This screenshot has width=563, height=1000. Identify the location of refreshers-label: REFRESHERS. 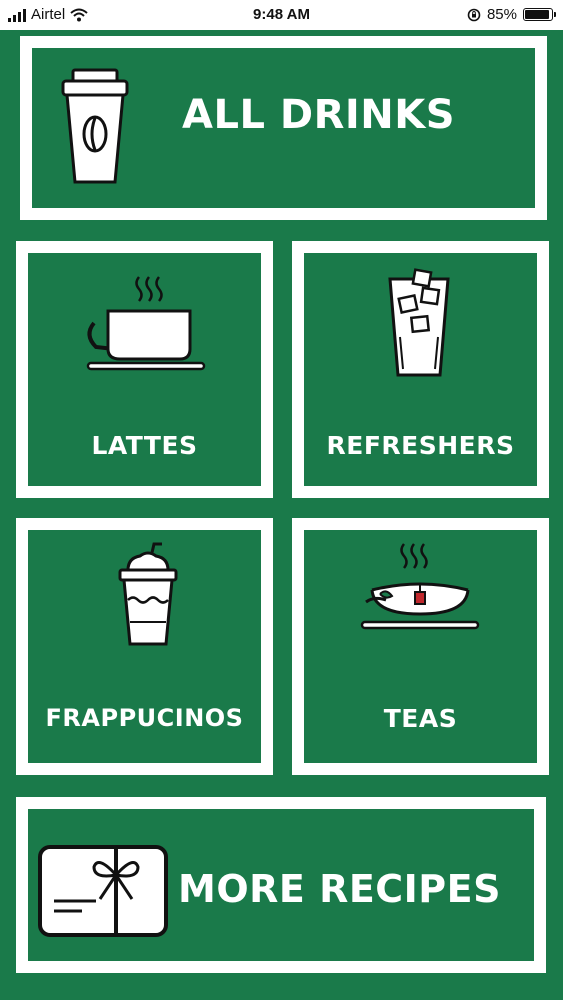
(420, 445).